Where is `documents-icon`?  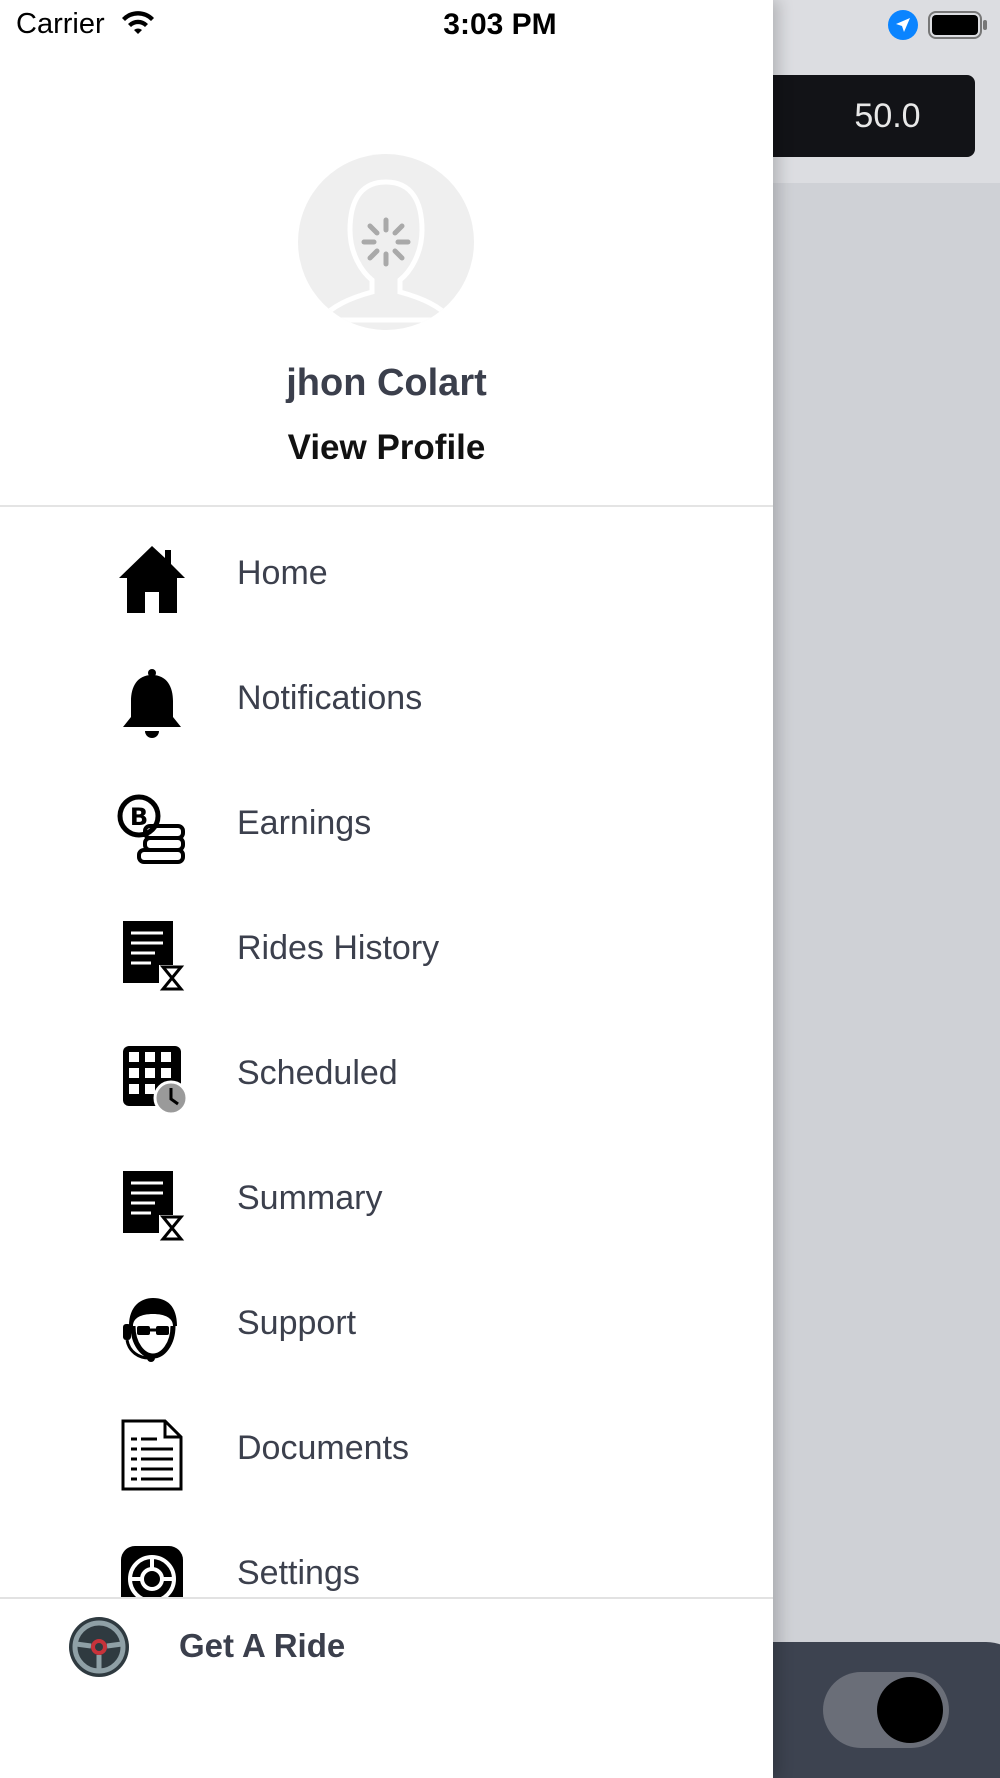 documents-icon is located at coordinates (152, 1455).